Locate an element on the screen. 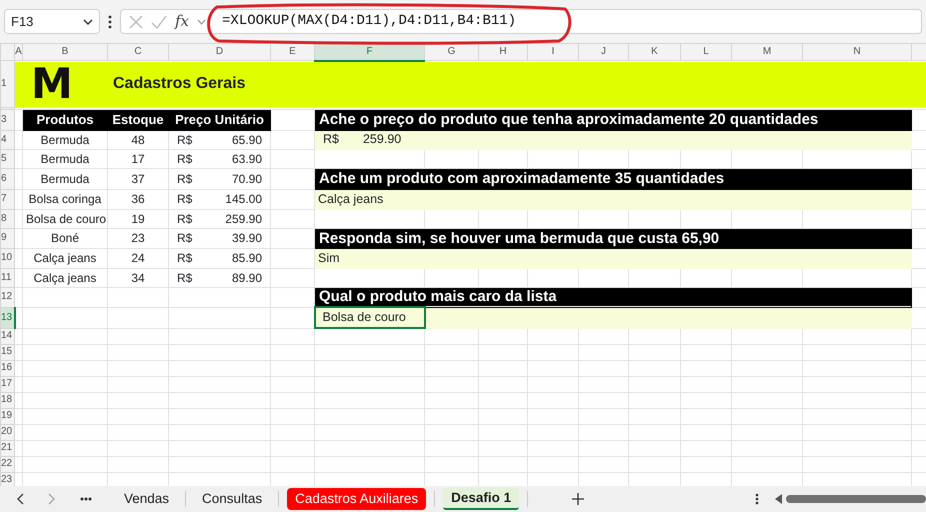 This screenshot has width=926, height=512. table-cell: 37 is located at coordinates (138, 178).